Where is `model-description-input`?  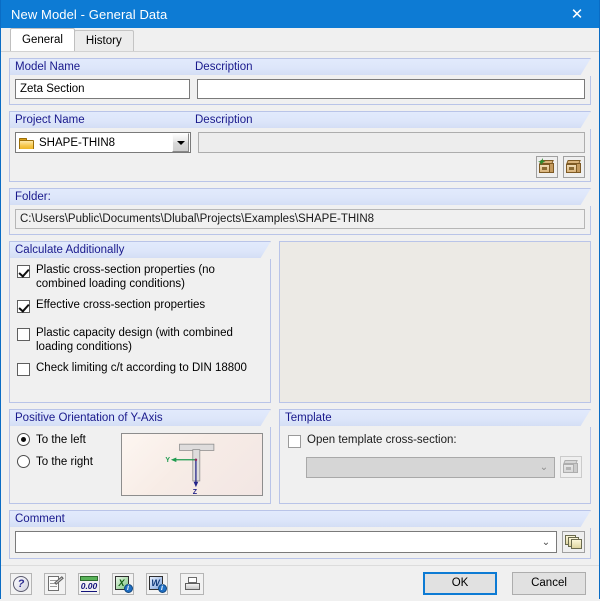
model-description-input is located at coordinates (391, 89).